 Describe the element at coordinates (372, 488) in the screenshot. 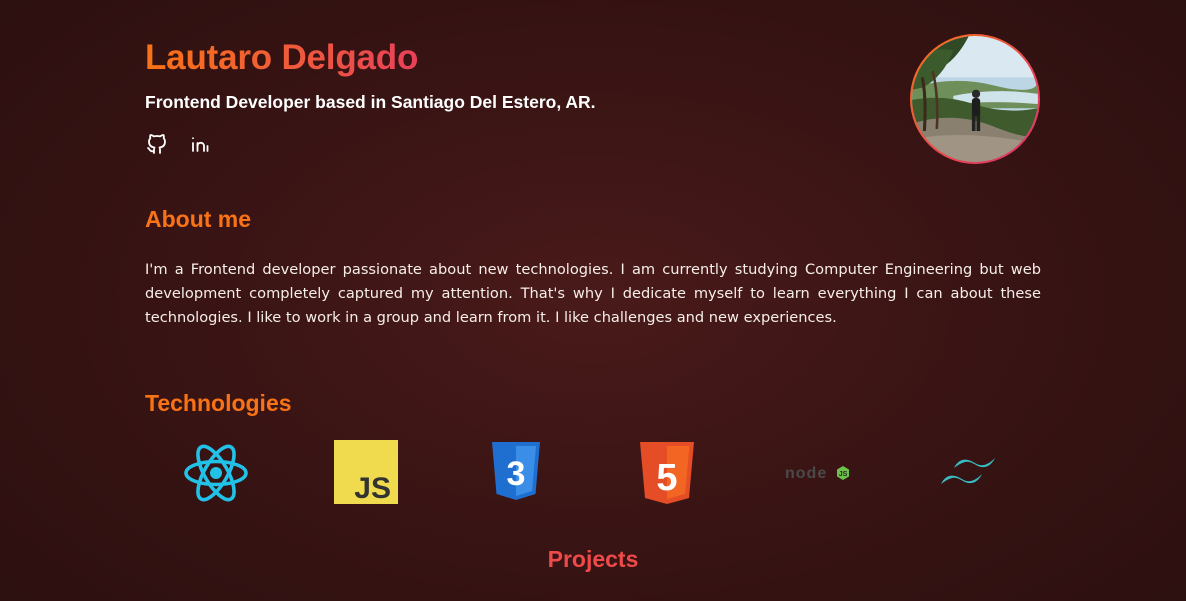

I see `javascript-icon-label: JS` at that location.